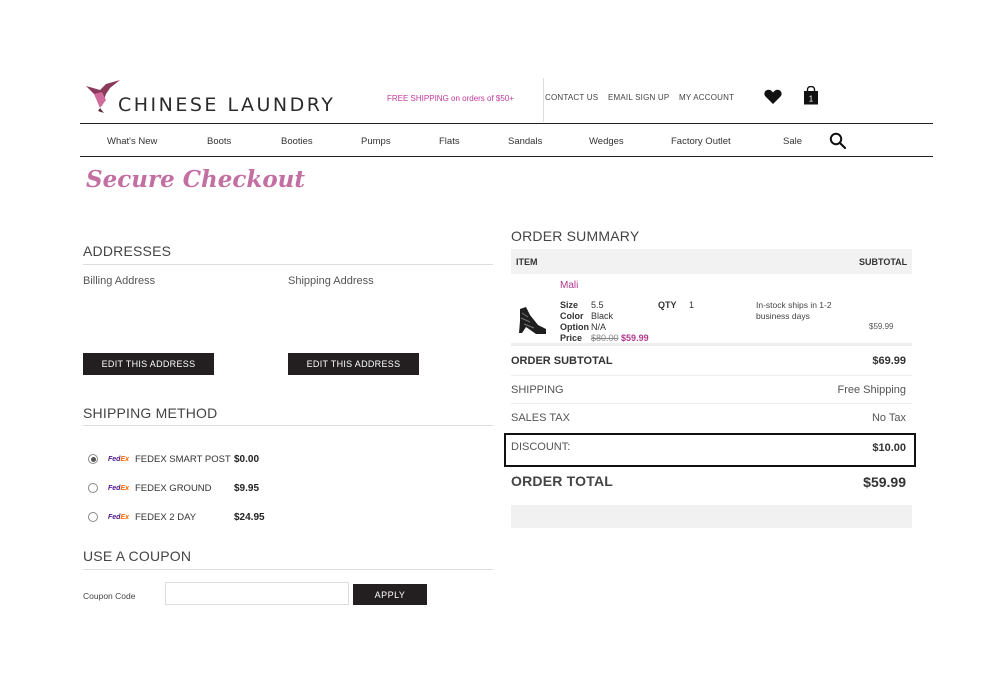 The height and width of the screenshot is (689, 1000). Describe the element at coordinates (889, 448) in the screenshot. I see `discount-value: $10.00` at that location.